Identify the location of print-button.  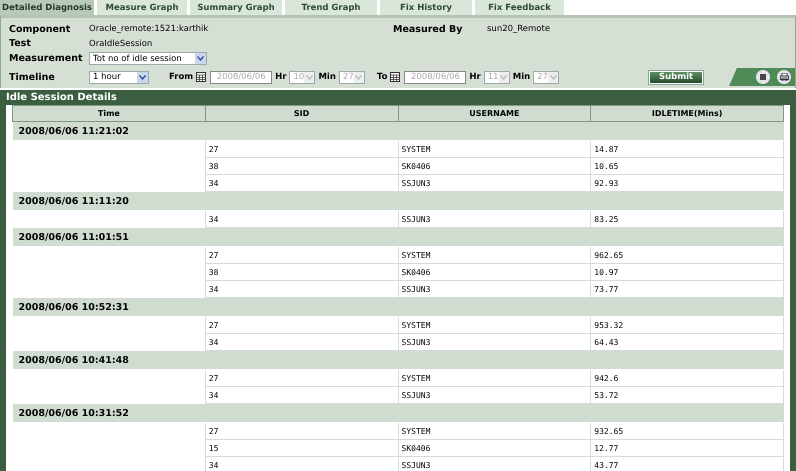
(784, 77).